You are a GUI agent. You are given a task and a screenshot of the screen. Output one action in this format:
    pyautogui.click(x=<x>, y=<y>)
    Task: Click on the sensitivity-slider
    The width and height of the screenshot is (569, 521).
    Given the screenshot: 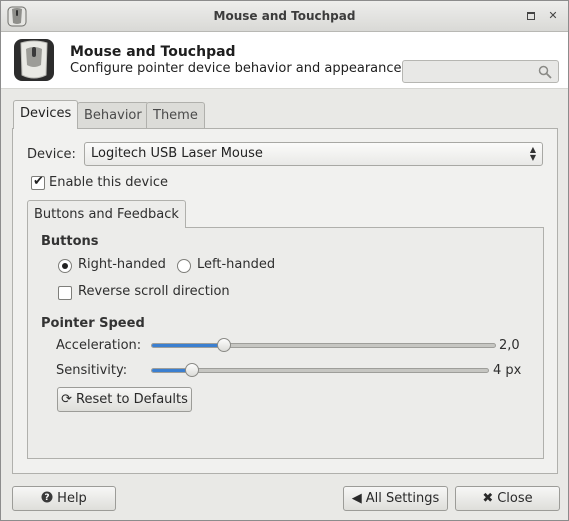 What is the action you would take?
    pyautogui.click(x=320, y=370)
    